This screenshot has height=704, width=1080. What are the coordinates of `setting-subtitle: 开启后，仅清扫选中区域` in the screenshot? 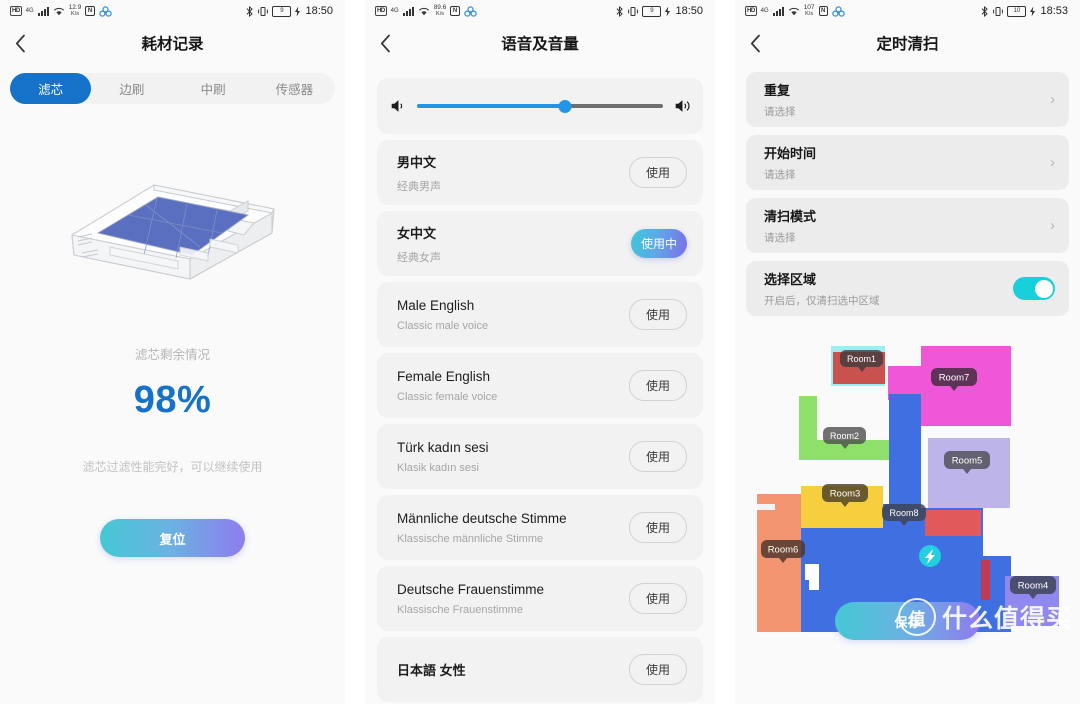 It's located at (822, 301).